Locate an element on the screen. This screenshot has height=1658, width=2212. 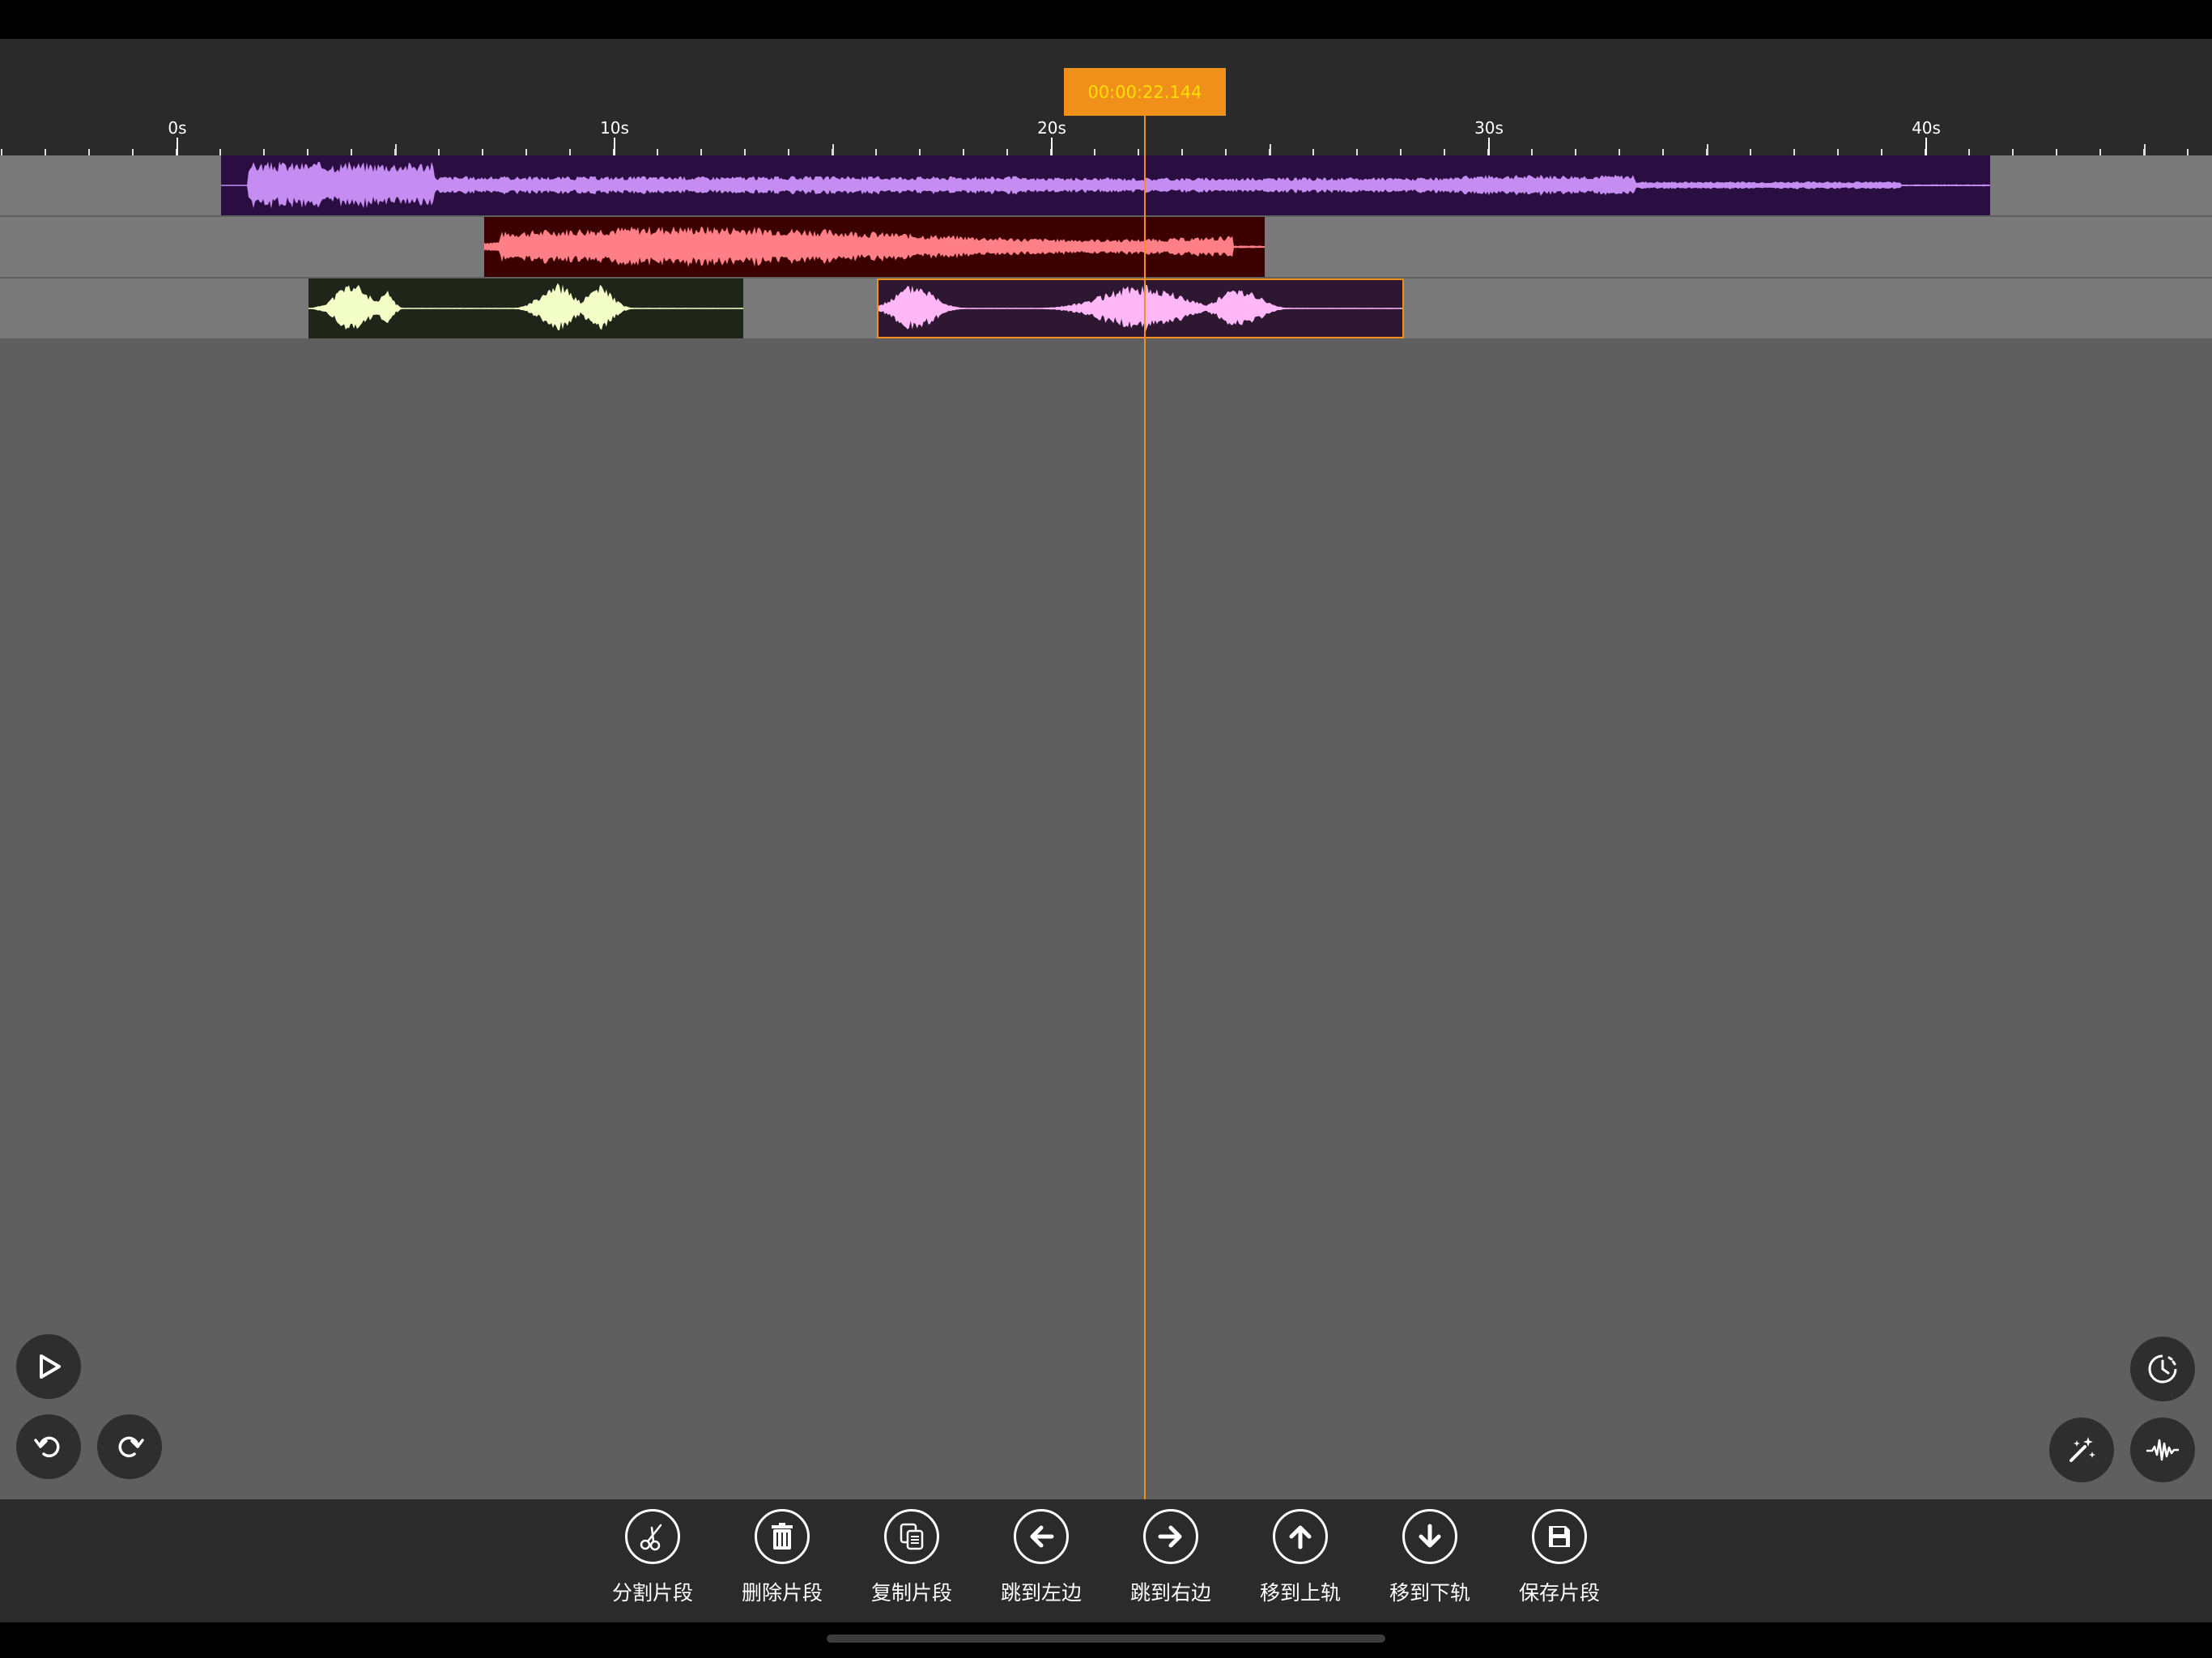
save-icon is located at coordinates (1560, 1536).